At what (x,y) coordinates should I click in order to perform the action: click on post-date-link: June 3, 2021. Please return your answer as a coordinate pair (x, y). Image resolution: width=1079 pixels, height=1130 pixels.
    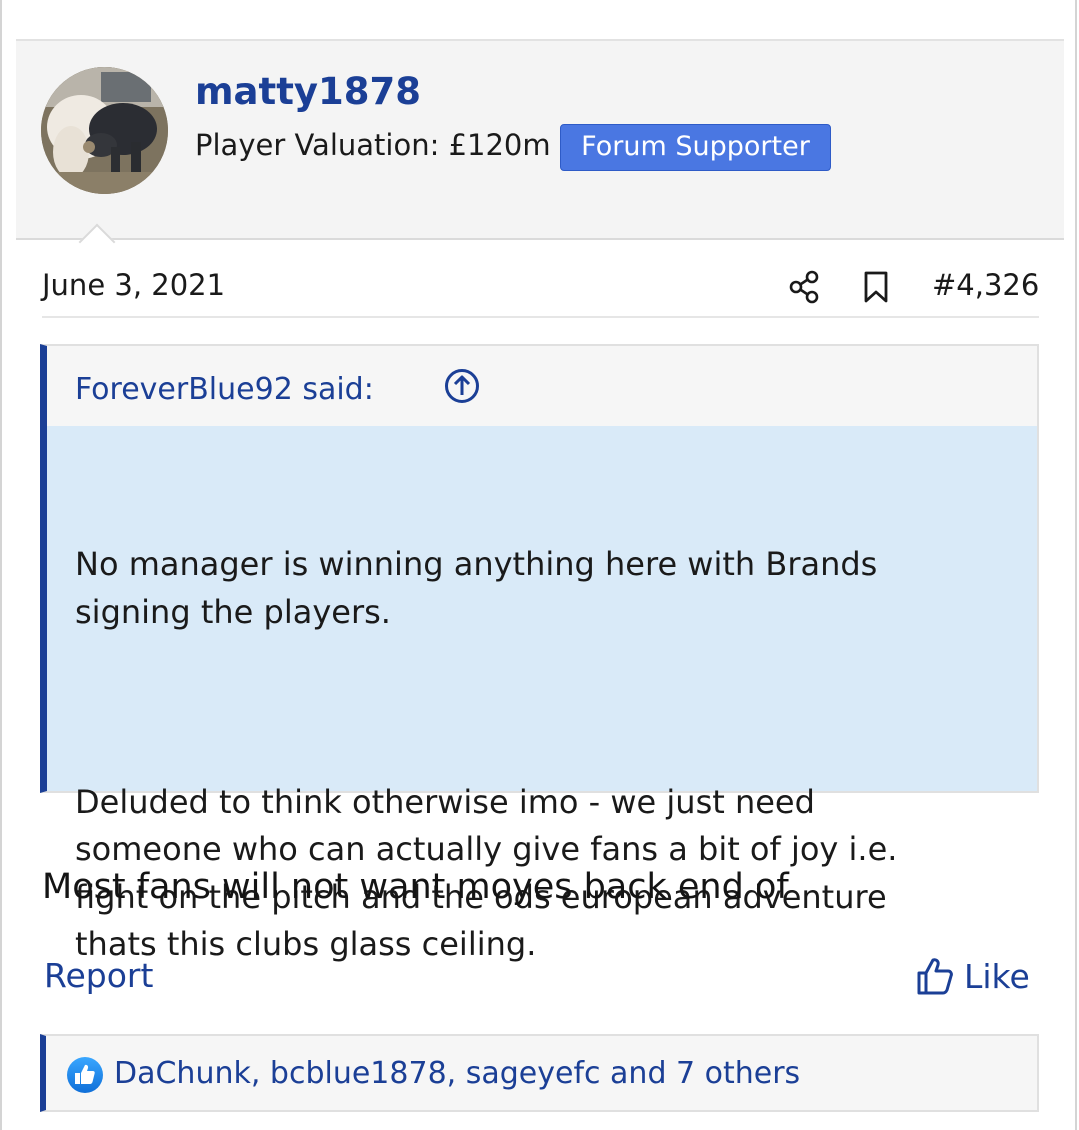
    Looking at the image, I should click on (133, 285).